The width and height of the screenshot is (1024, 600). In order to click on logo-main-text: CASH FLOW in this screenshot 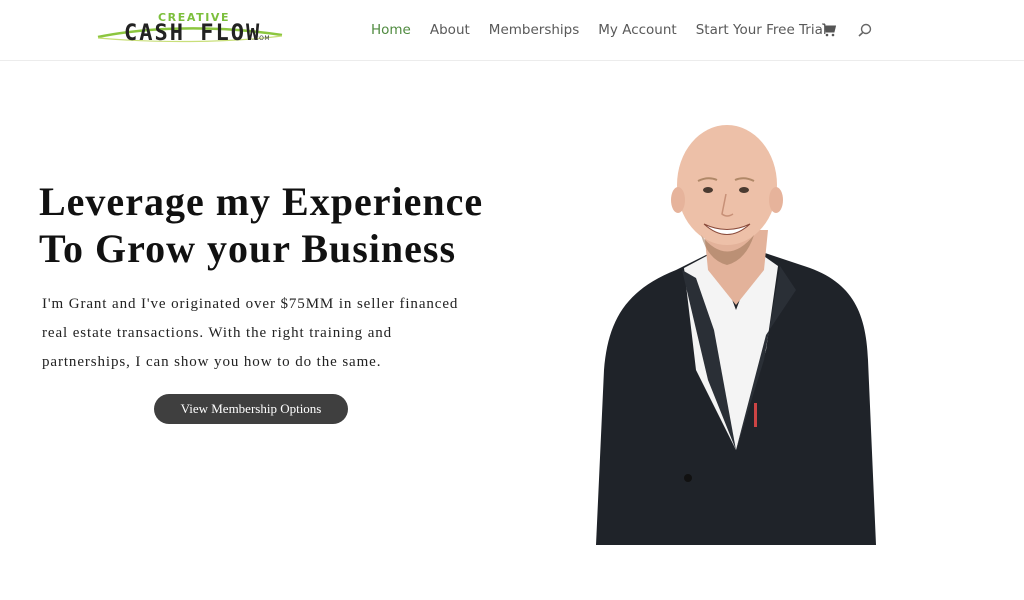, I will do `click(193, 33)`.